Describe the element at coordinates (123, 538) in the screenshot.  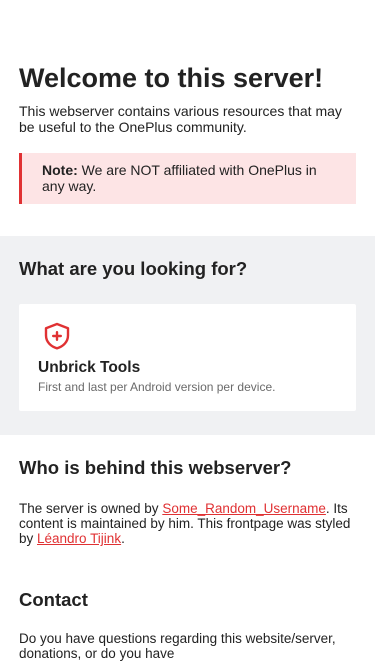
I see `who-text-3: .` at that location.